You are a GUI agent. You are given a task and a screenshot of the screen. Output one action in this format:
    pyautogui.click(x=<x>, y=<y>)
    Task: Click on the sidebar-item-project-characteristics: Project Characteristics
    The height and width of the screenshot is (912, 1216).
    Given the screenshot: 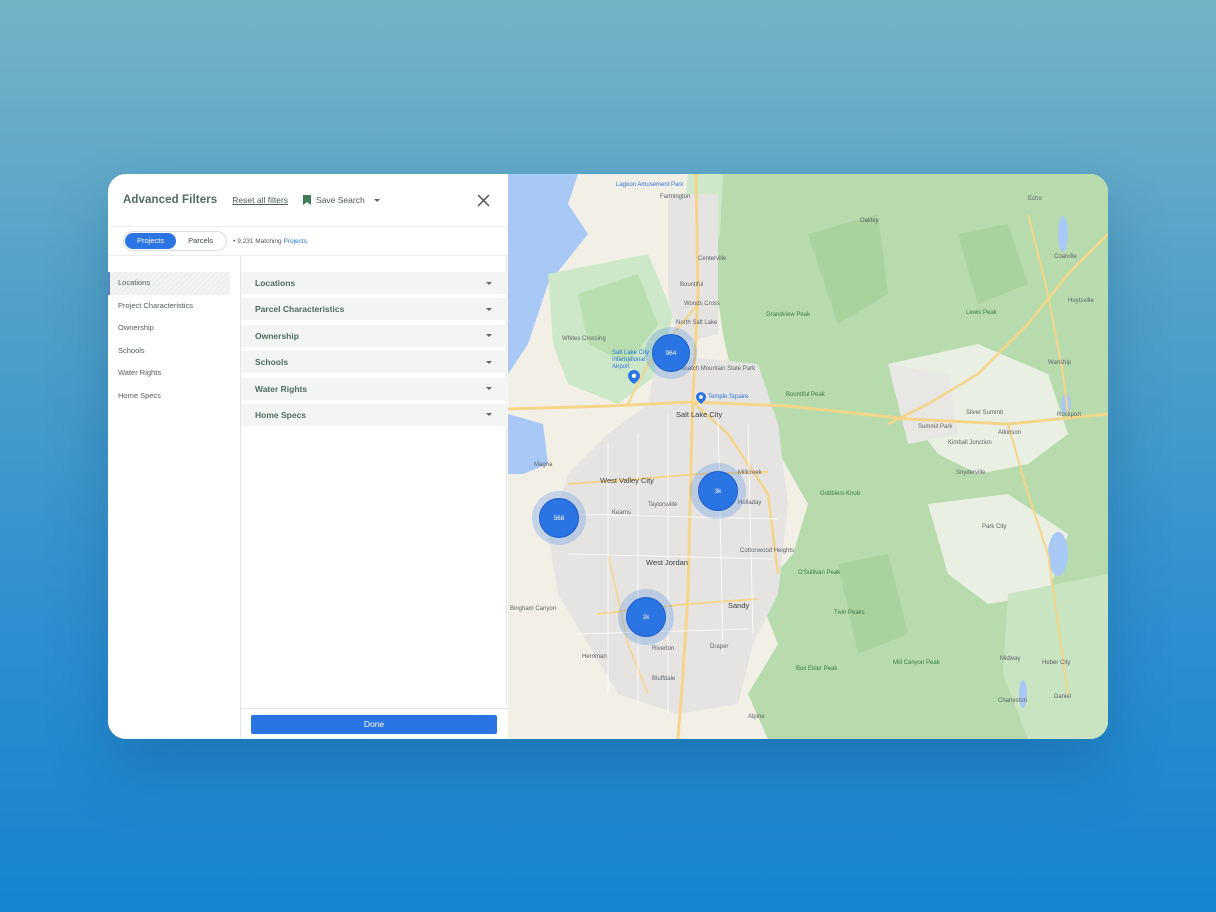 What is the action you would take?
    pyautogui.click(x=169, y=306)
    